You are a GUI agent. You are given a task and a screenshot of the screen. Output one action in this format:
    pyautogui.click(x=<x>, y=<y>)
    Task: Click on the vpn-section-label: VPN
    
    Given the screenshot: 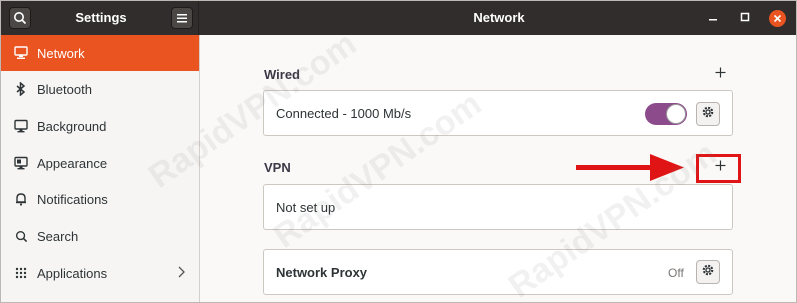 What is the action you would take?
    pyautogui.click(x=277, y=167)
    